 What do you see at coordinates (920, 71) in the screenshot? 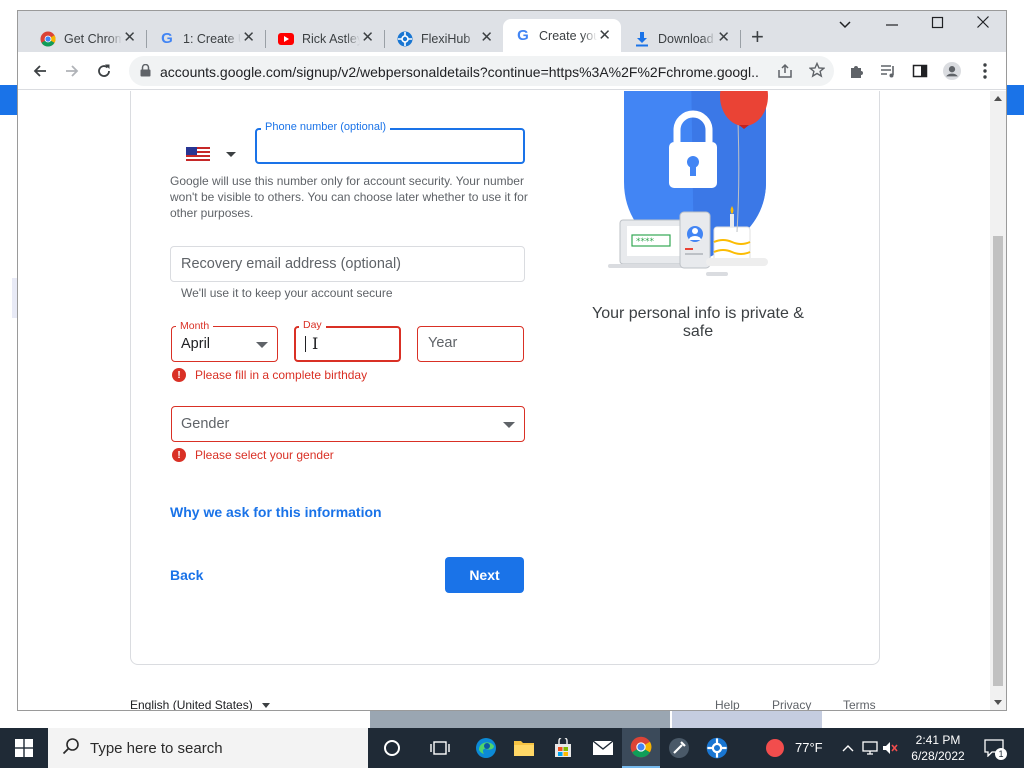
I see `side-panel-icon` at bounding box center [920, 71].